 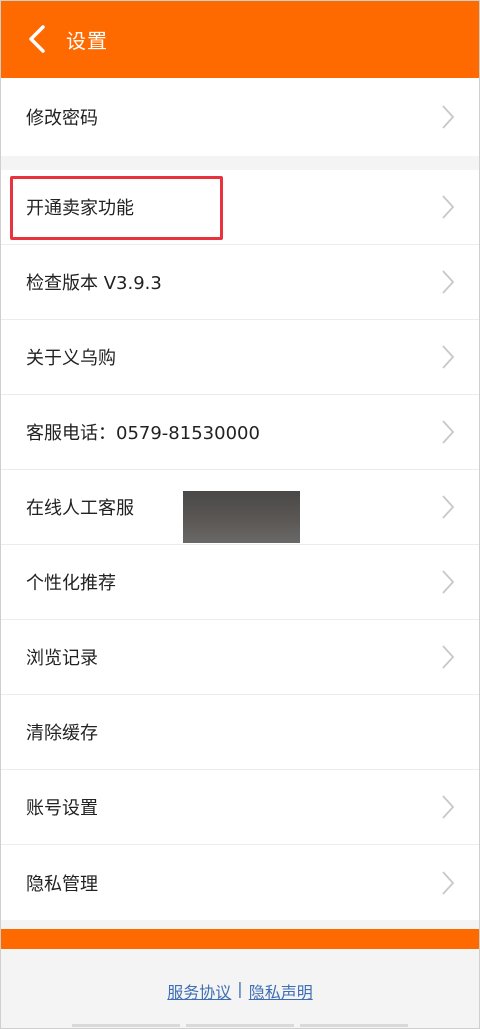 I want to click on settings-item-service-phone: 客服电话：0579-81530000, so click(x=240, y=432).